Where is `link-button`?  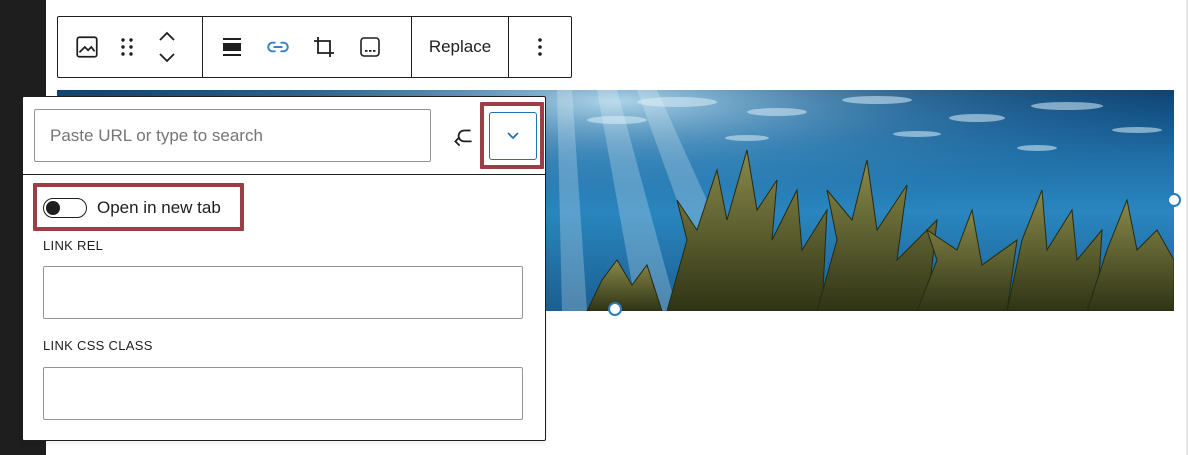
link-button is located at coordinates (278, 47).